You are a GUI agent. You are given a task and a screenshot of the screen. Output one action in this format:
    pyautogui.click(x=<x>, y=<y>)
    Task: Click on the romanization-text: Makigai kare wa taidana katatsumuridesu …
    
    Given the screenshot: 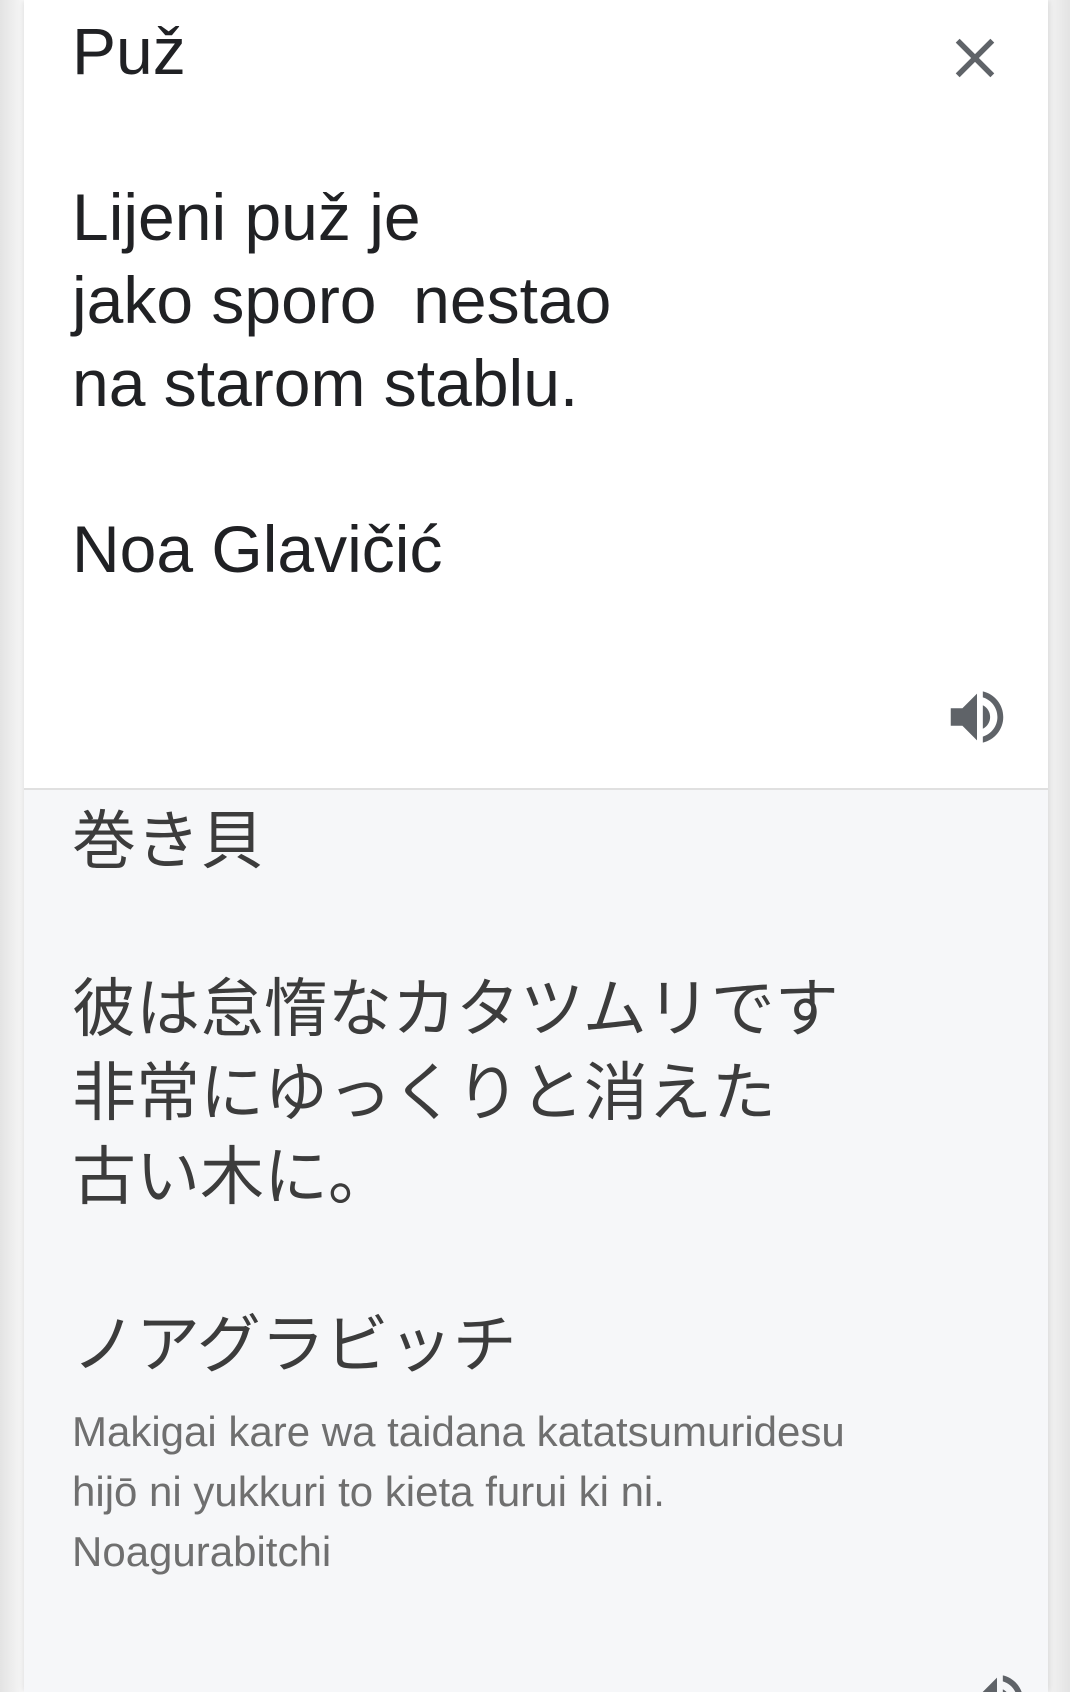 What is the action you would take?
    pyautogui.click(x=458, y=1491)
    